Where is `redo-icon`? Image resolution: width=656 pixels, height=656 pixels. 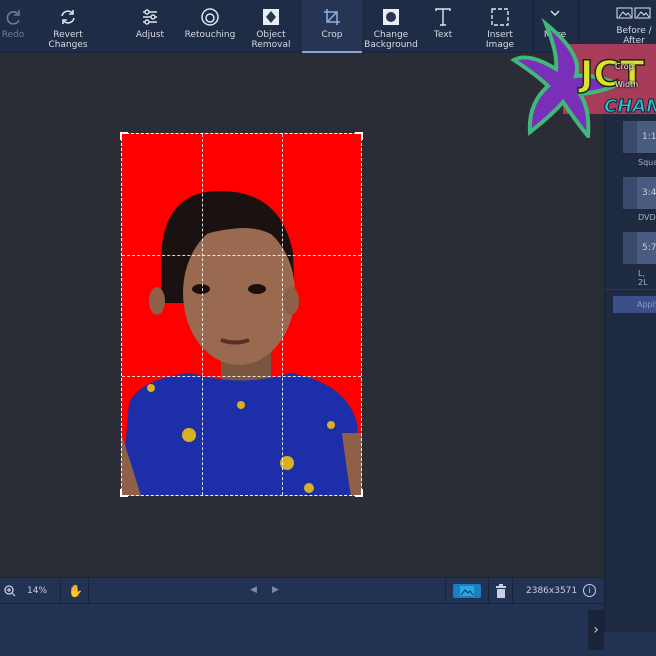
redo-icon is located at coordinates (13, 17).